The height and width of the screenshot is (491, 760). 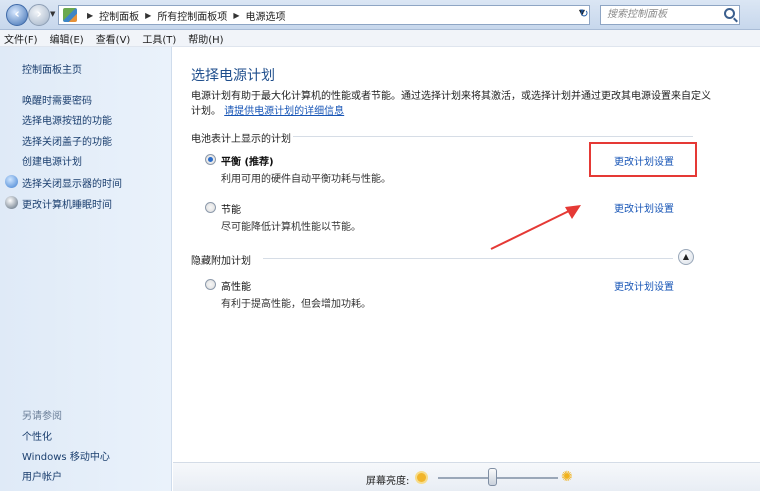 I want to click on chevron-up-icon: ▲, so click(x=686, y=257).